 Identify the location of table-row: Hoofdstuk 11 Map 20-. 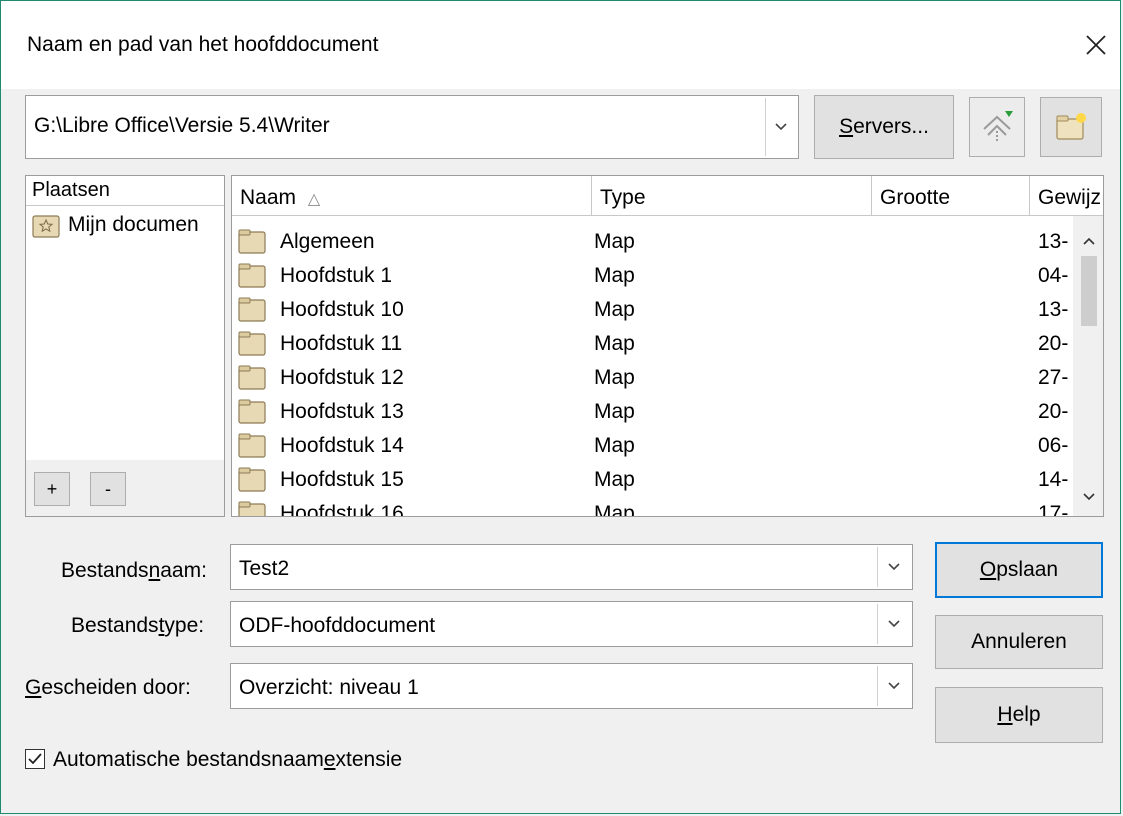
(651, 343).